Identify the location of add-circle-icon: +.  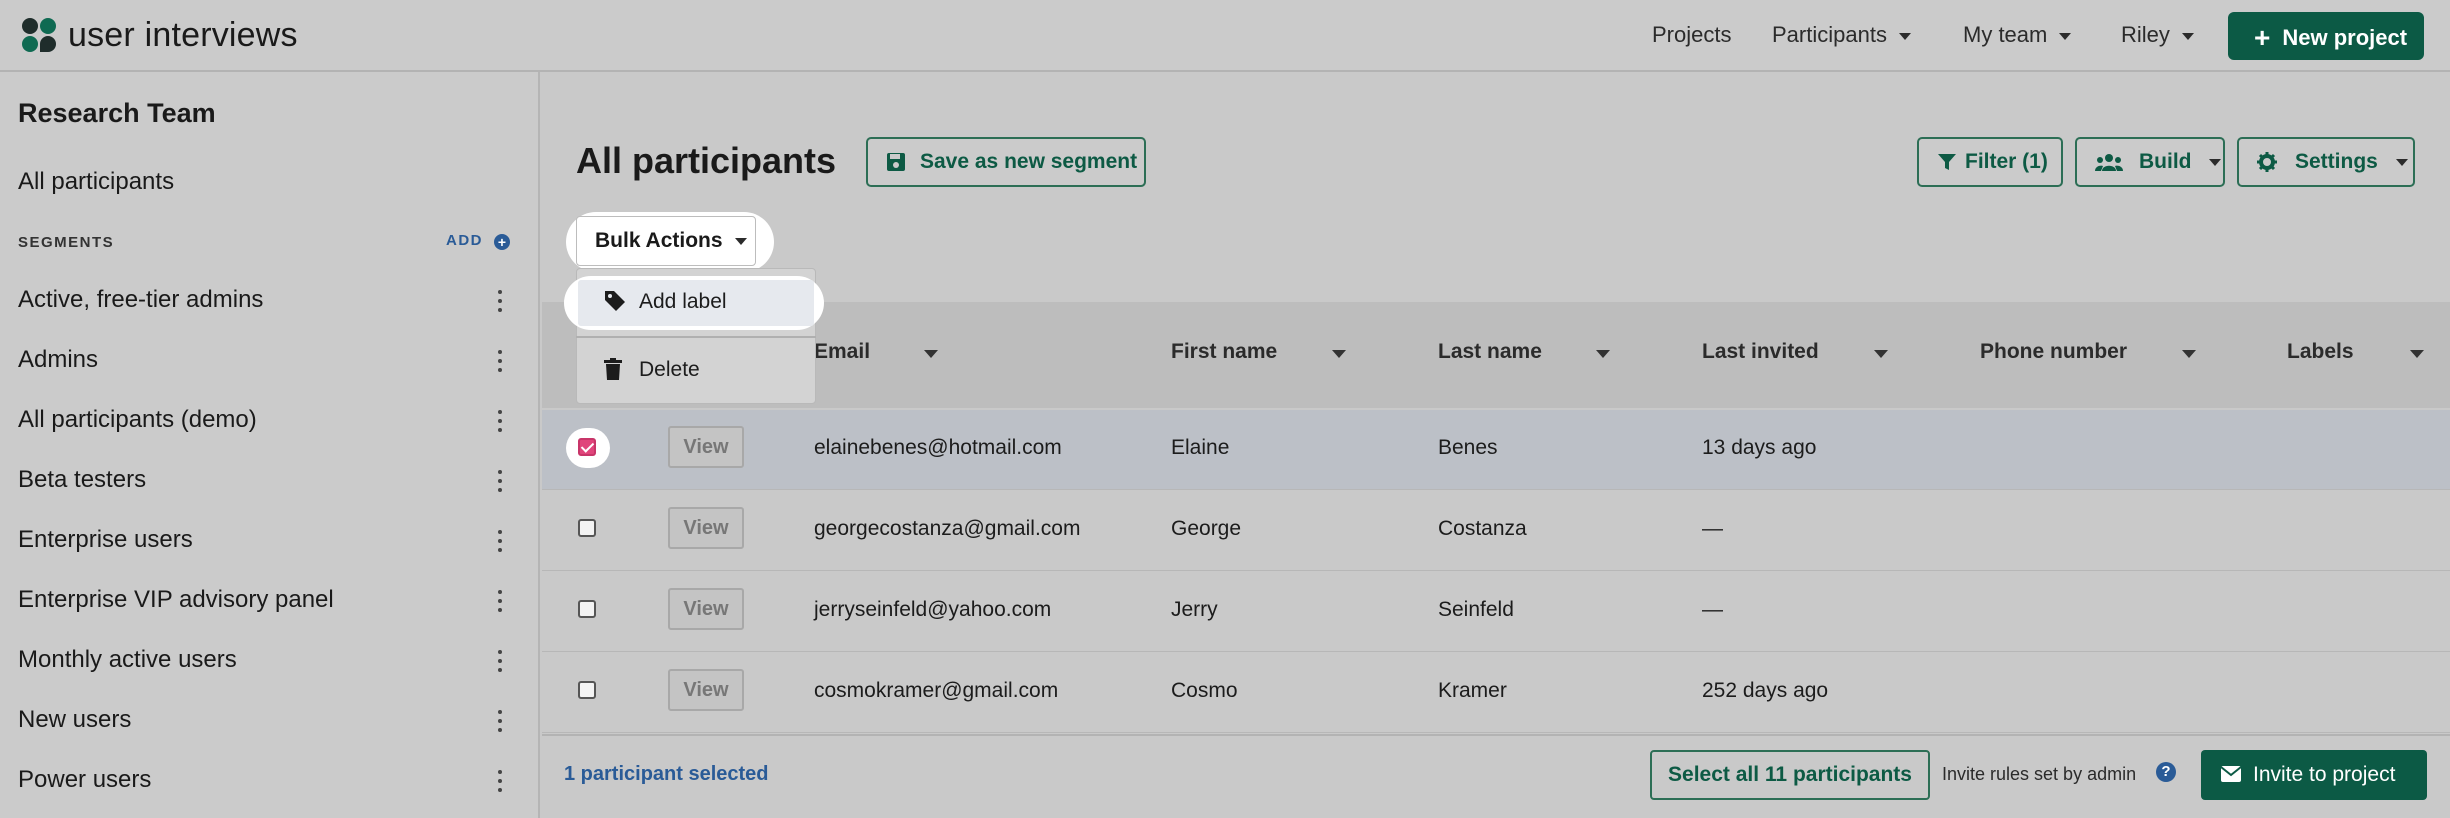
(502, 242).